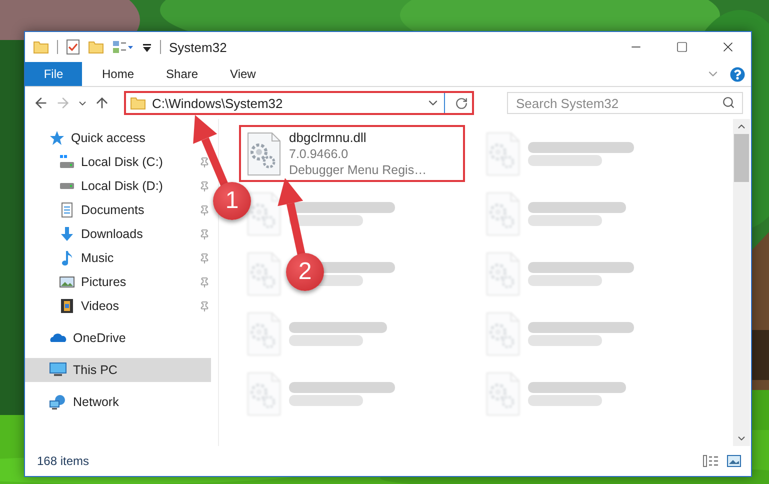  What do you see at coordinates (99, 338) in the screenshot?
I see `navigation-label: OneDrive` at bounding box center [99, 338].